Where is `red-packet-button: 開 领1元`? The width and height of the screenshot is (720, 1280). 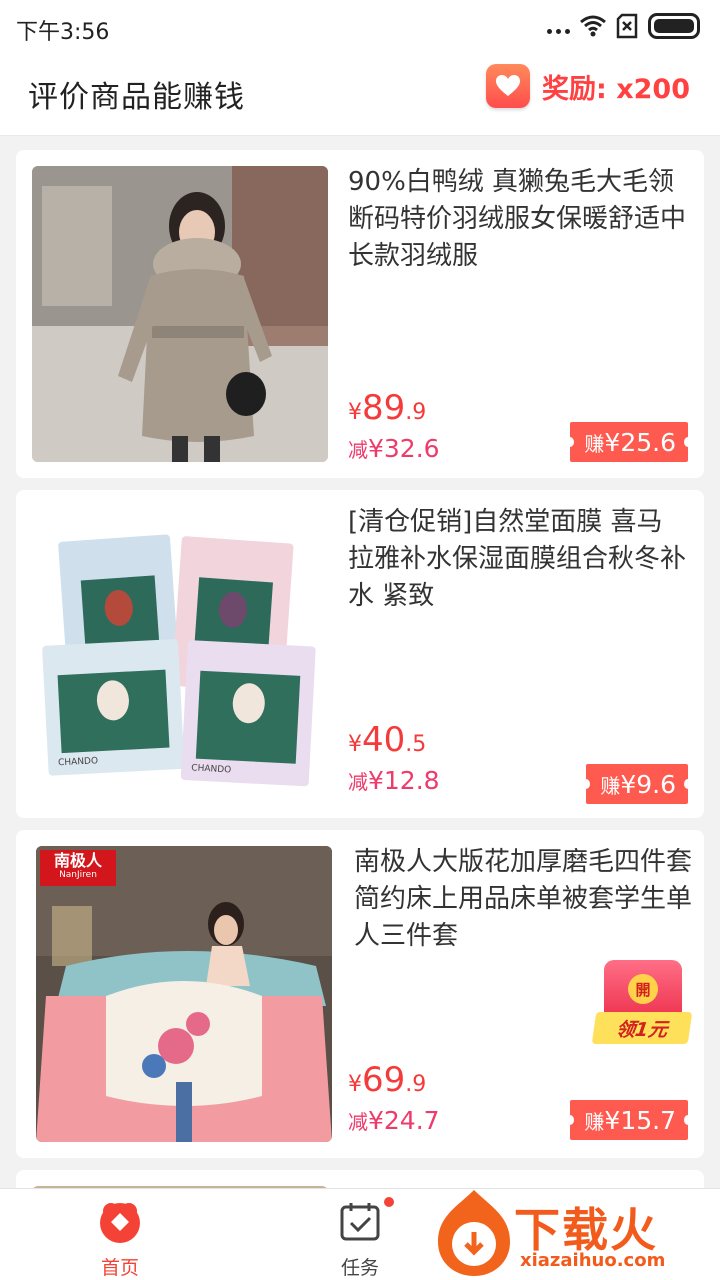 red-packet-button: 開 领1元 is located at coordinates (642, 1003).